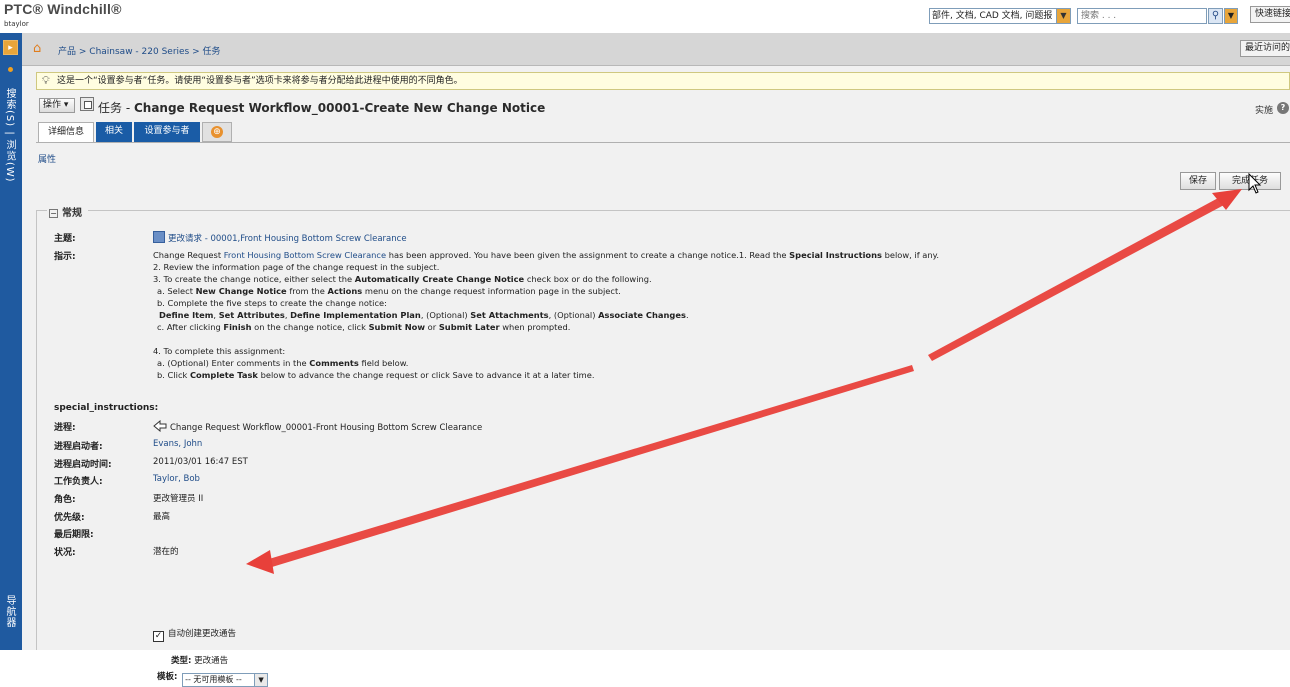 The height and width of the screenshot is (687, 1290). I want to click on text-bold: Finish, so click(237, 327).